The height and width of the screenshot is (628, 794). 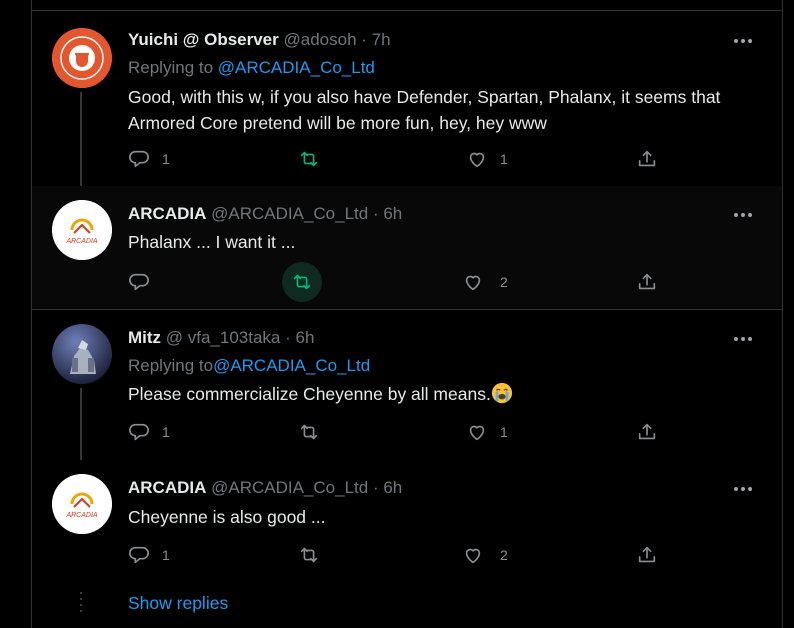 I want to click on show-replies-link: Show replies, so click(x=178, y=603).